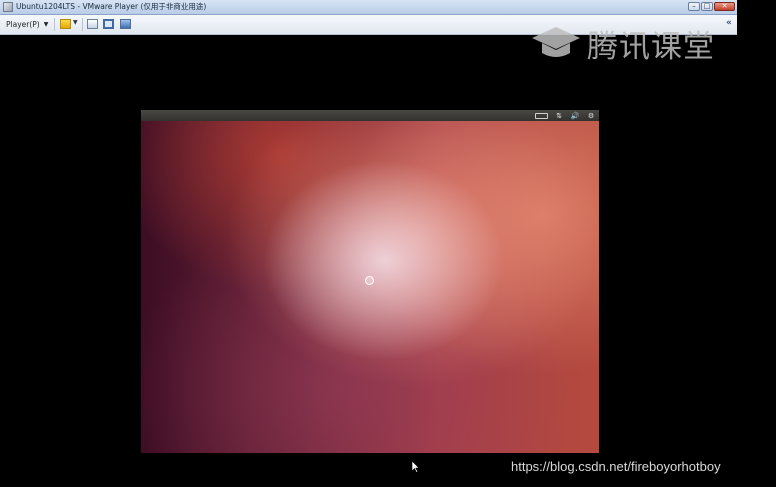  Describe the element at coordinates (108, 24) in the screenshot. I see `fullscreen-icon` at that location.